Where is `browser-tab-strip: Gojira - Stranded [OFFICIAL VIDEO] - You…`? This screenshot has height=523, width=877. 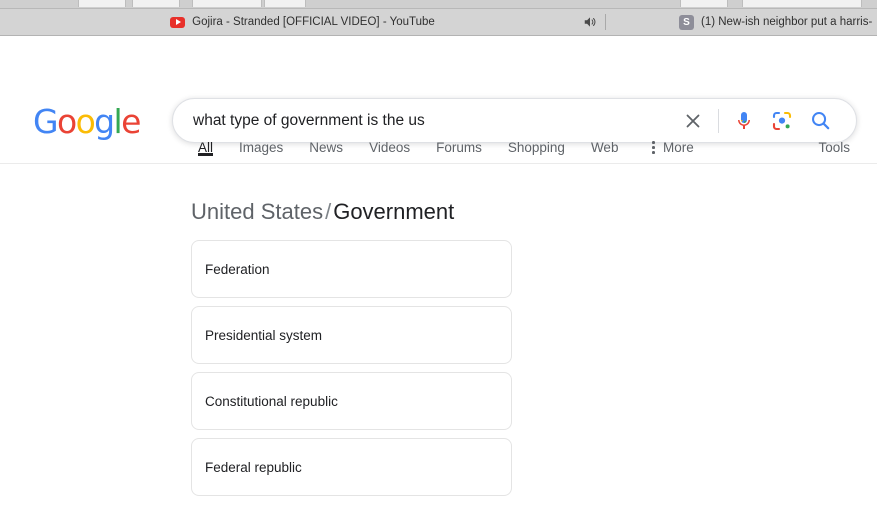
browser-tab-strip: Gojira - Stranded [OFFICIAL VIDEO] - You… is located at coordinates (438, 22).